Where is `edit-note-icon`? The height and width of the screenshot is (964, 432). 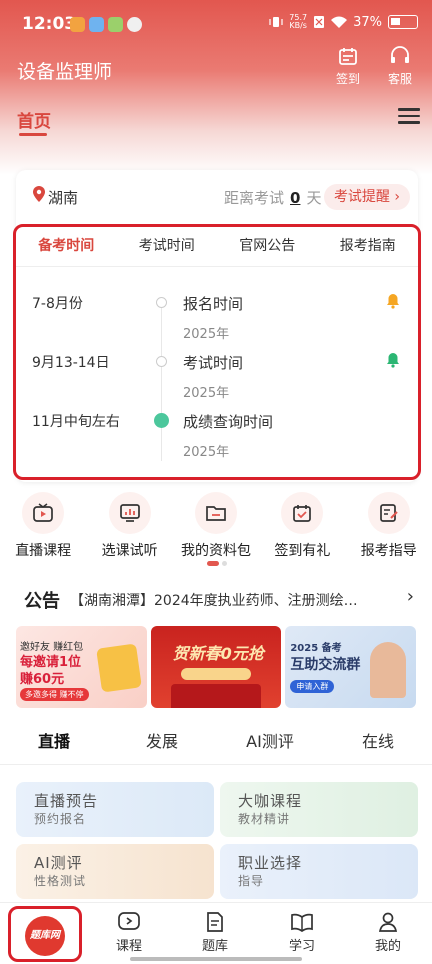 edit-note-icon is located at coordinates (388, 513).